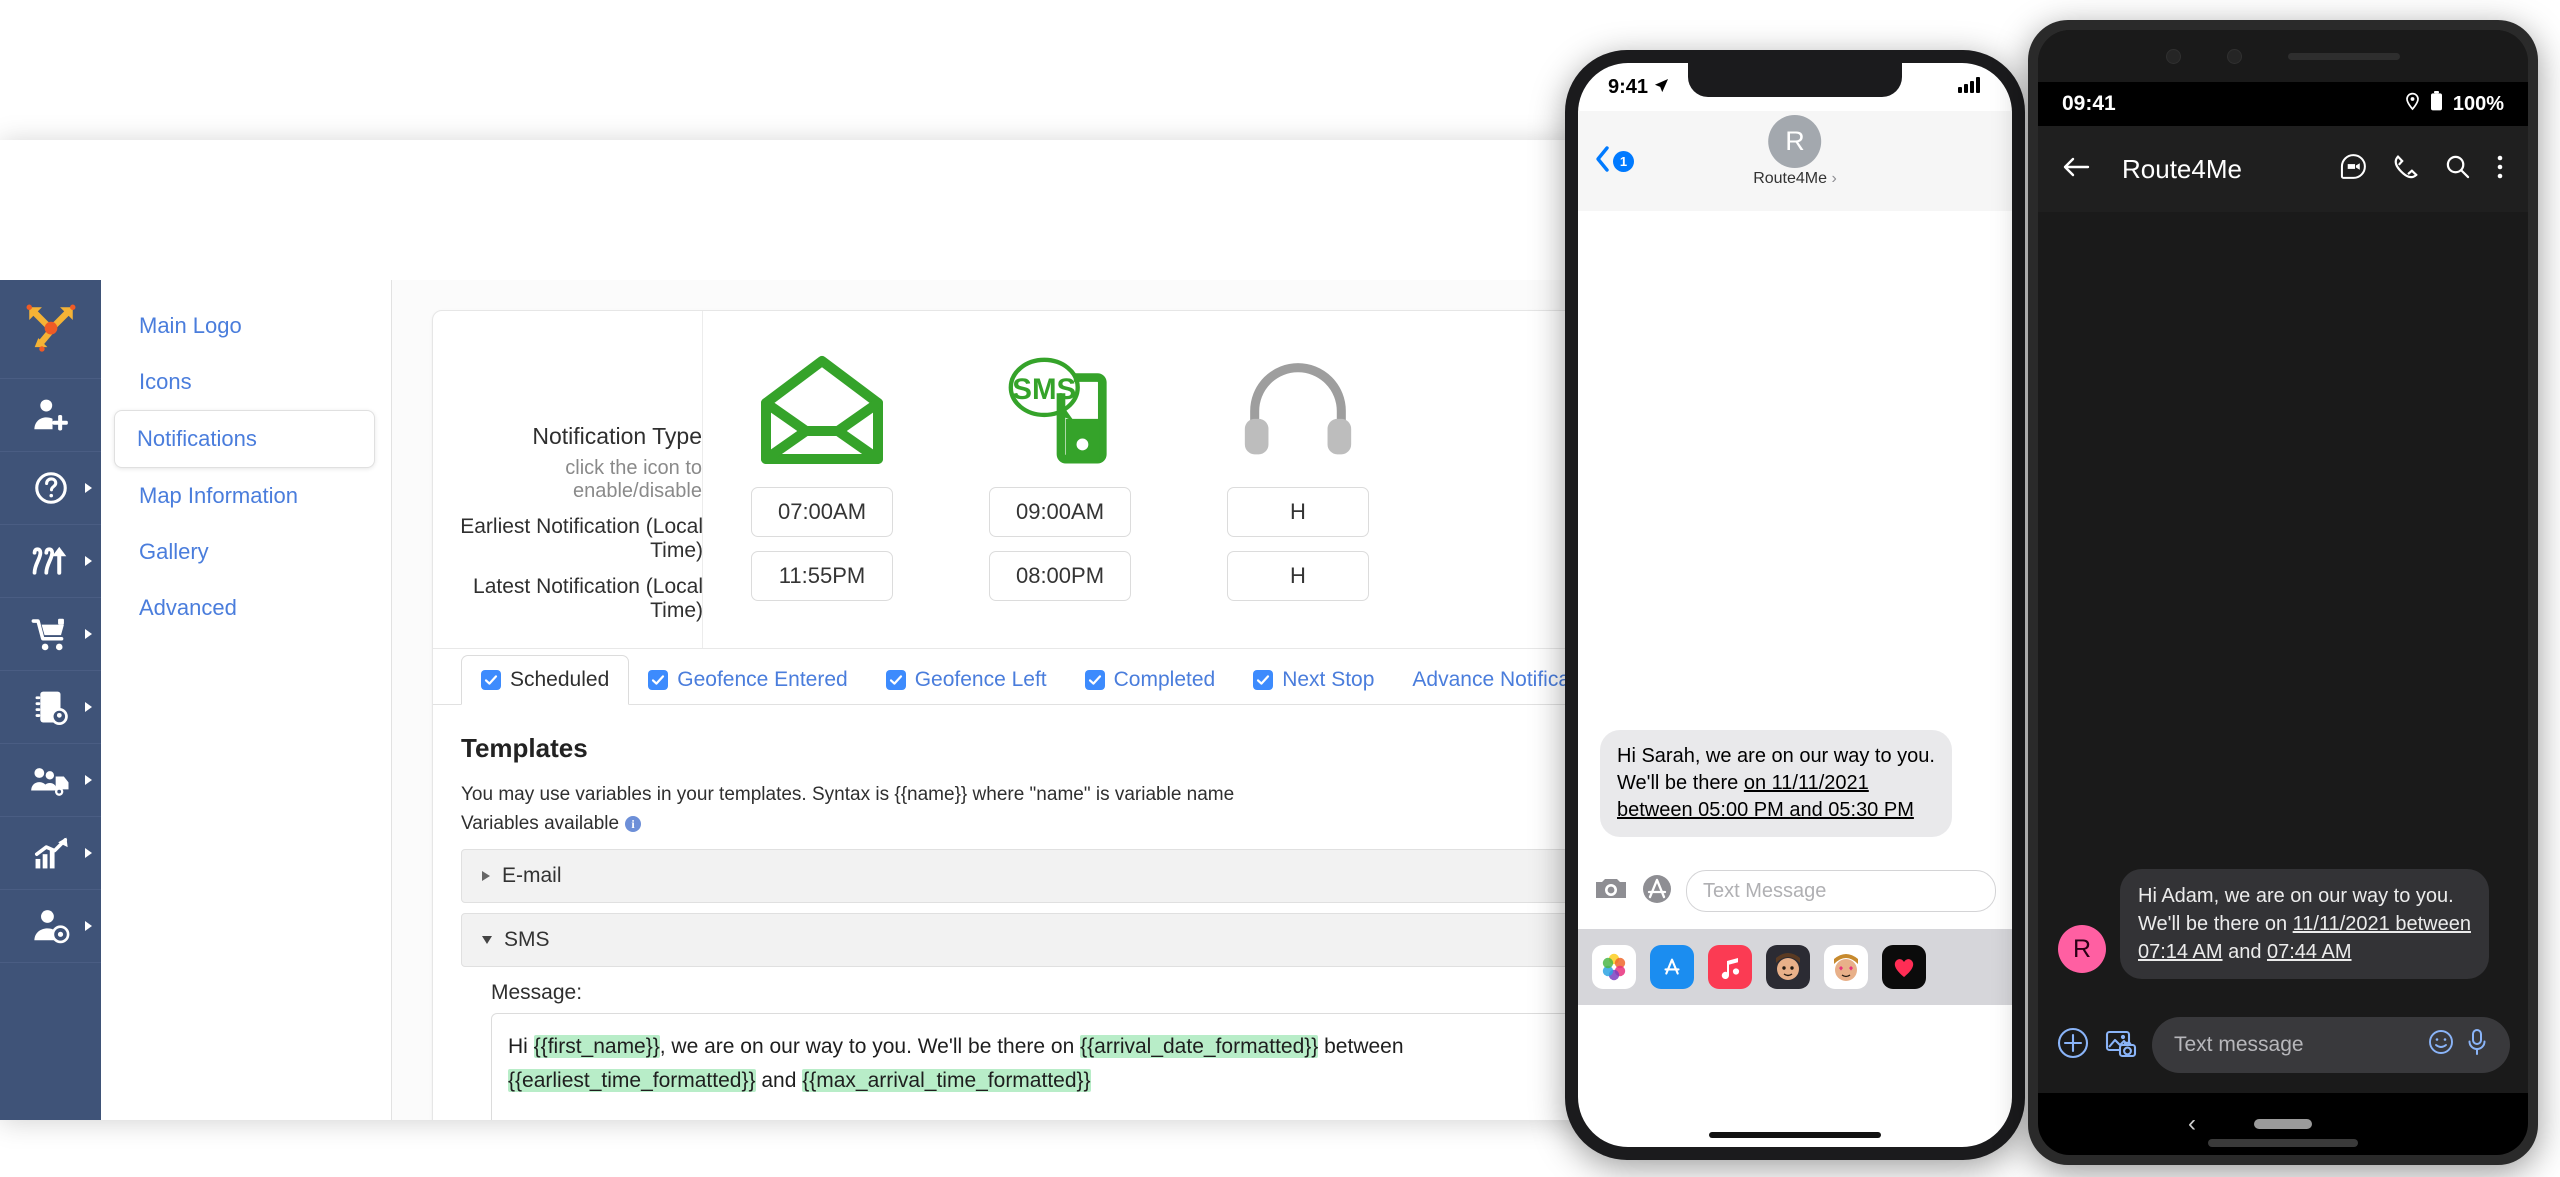 The height and width of the screenshot is (1177, 2560). Describe the element at coordinates (1150, 680) in the screenshot. I see `tab-completed: Completed` at that location.